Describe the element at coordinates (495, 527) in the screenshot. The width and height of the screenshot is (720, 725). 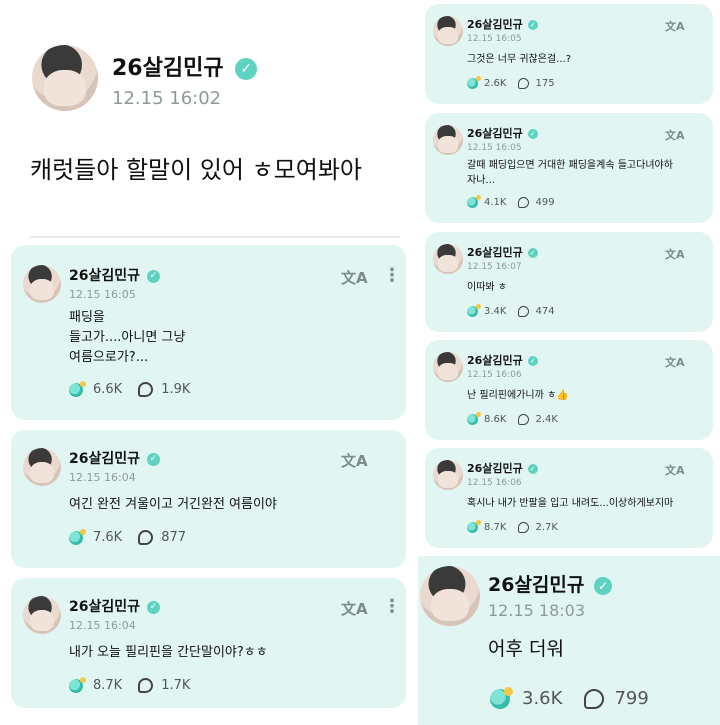
I see `like-count: 8.7K` at that location.